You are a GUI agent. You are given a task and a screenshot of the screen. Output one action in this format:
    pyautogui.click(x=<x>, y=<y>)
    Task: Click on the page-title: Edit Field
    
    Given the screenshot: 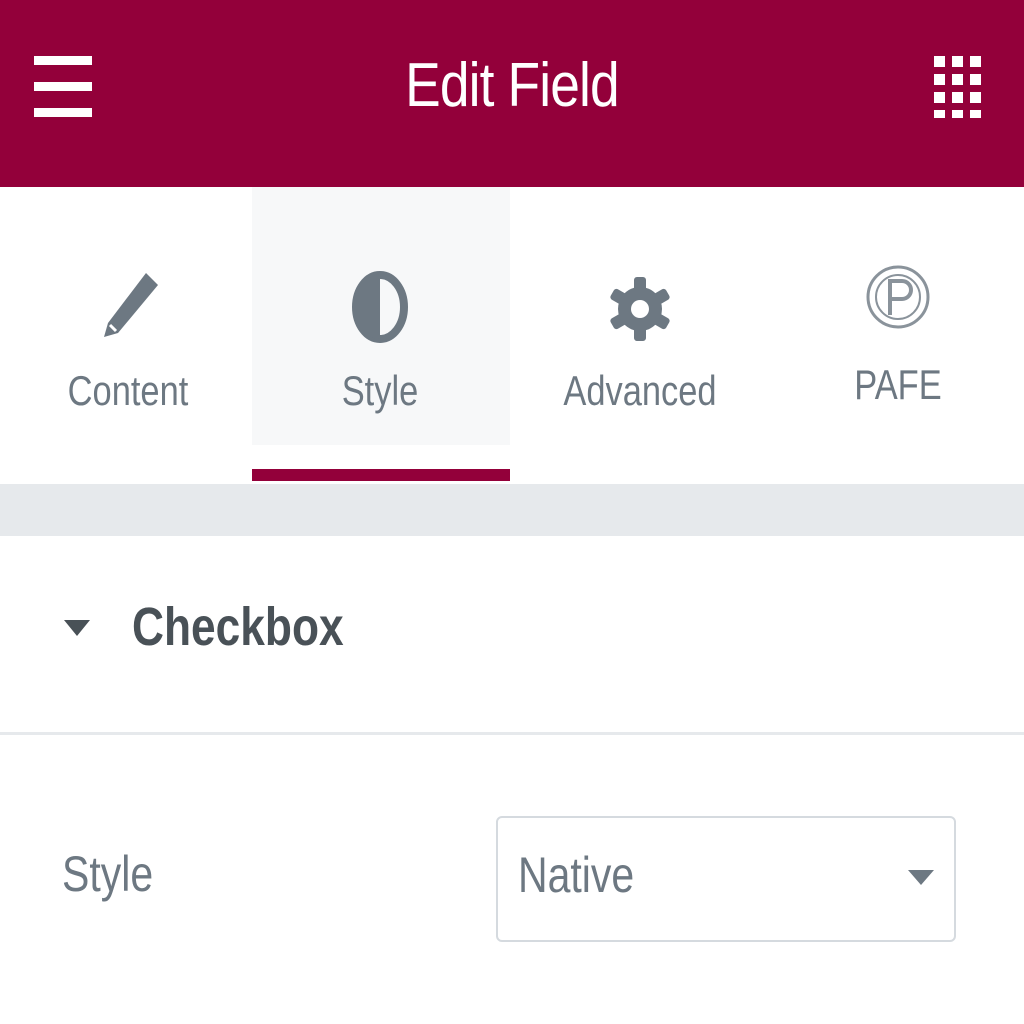 What is the action you would take?
    pyautogui.click(x=512, y=85)
    